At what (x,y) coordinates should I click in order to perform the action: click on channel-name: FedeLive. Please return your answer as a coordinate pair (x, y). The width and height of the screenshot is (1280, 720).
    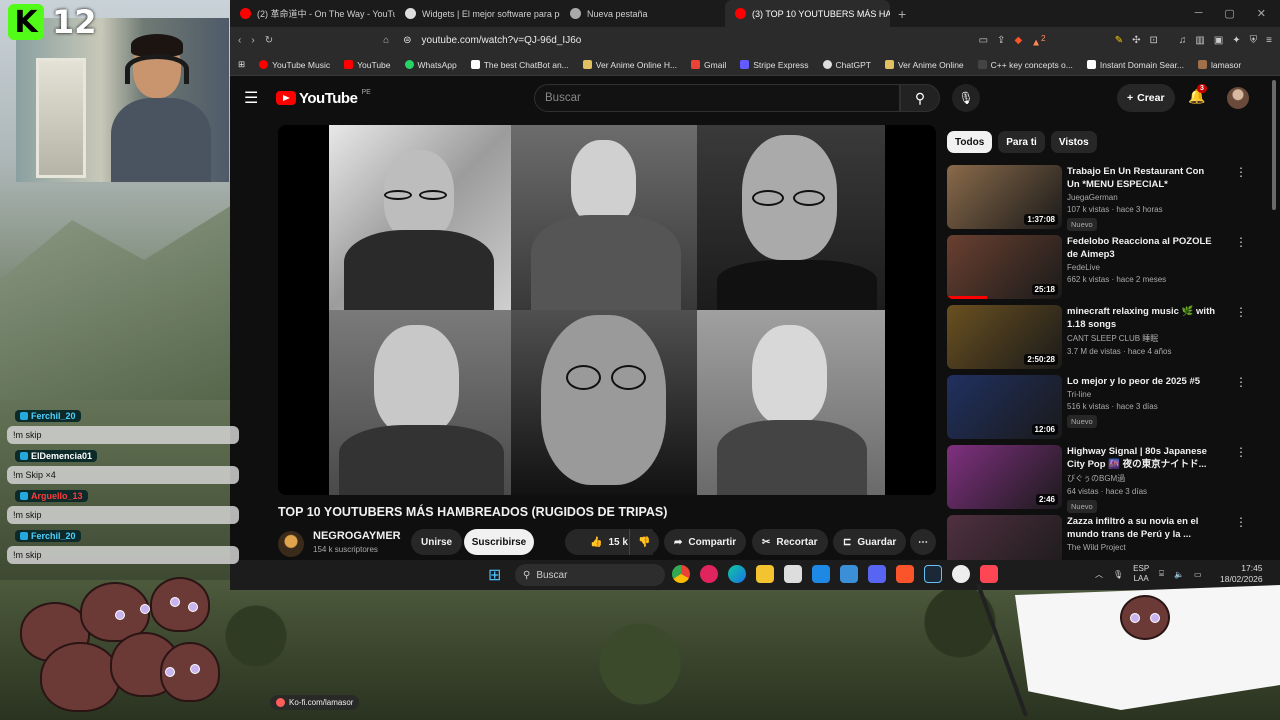
    Looking at the image, I should click on (1142, 267).